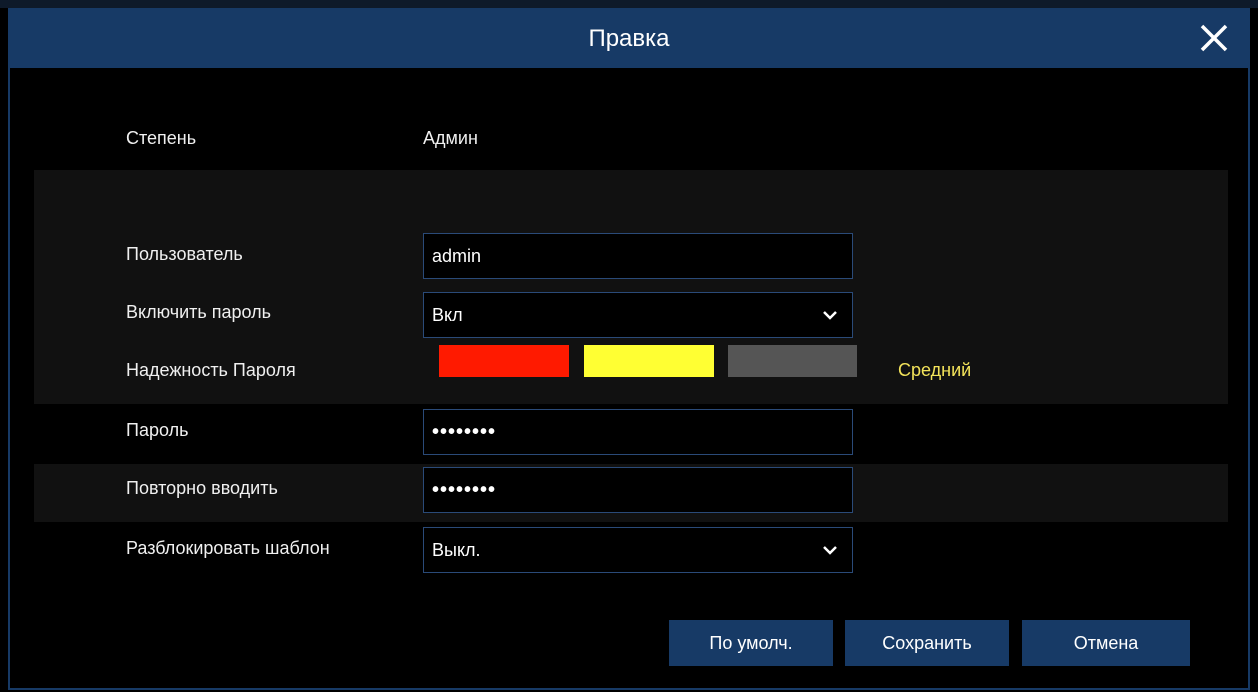 The image size is (1258, 692). I want to click on user-value: admin, so click(457, 255).